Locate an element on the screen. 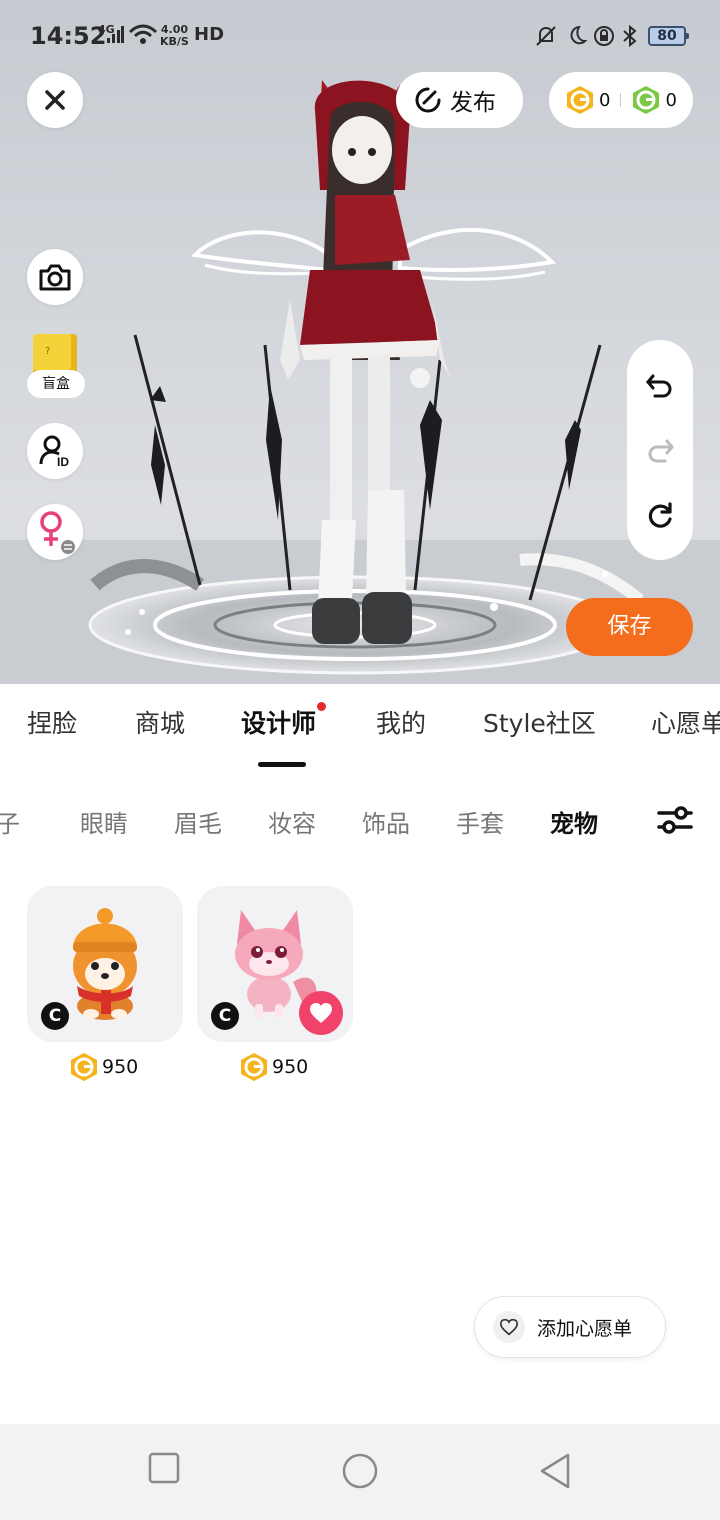  tab-style-community: Style社区 is located at coordinates (539, 722).